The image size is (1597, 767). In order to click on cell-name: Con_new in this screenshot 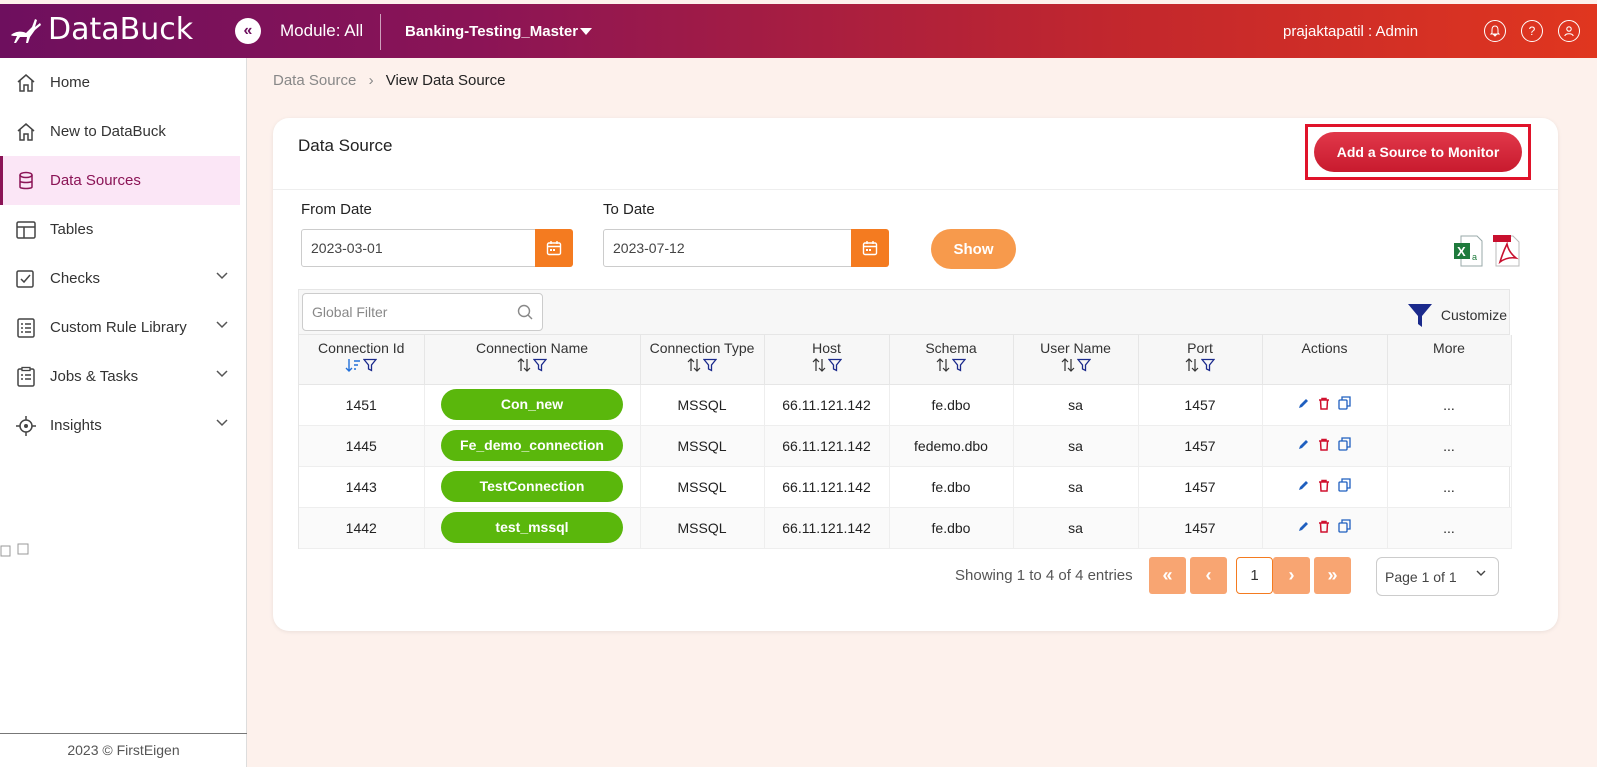, I will do `click(532, 405)`.